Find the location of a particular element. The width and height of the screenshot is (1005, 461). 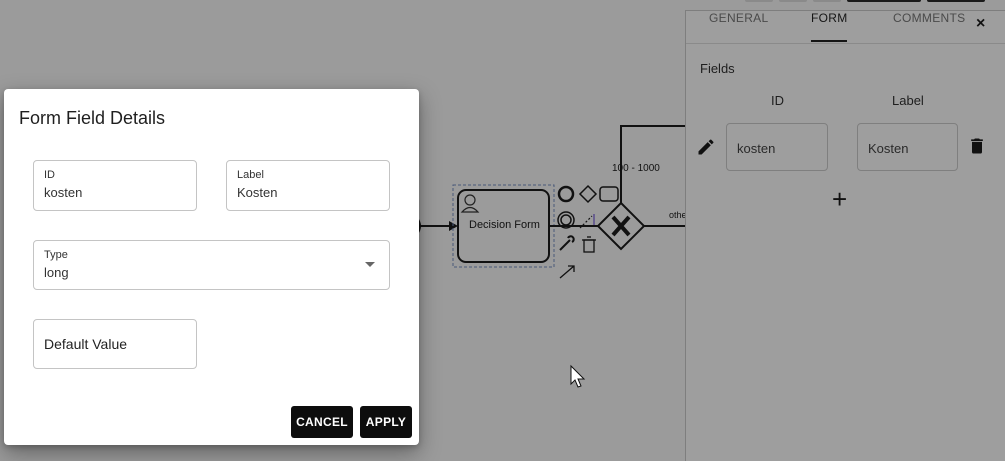

mouse-cursor-icon is located at coordinates (578, 376).